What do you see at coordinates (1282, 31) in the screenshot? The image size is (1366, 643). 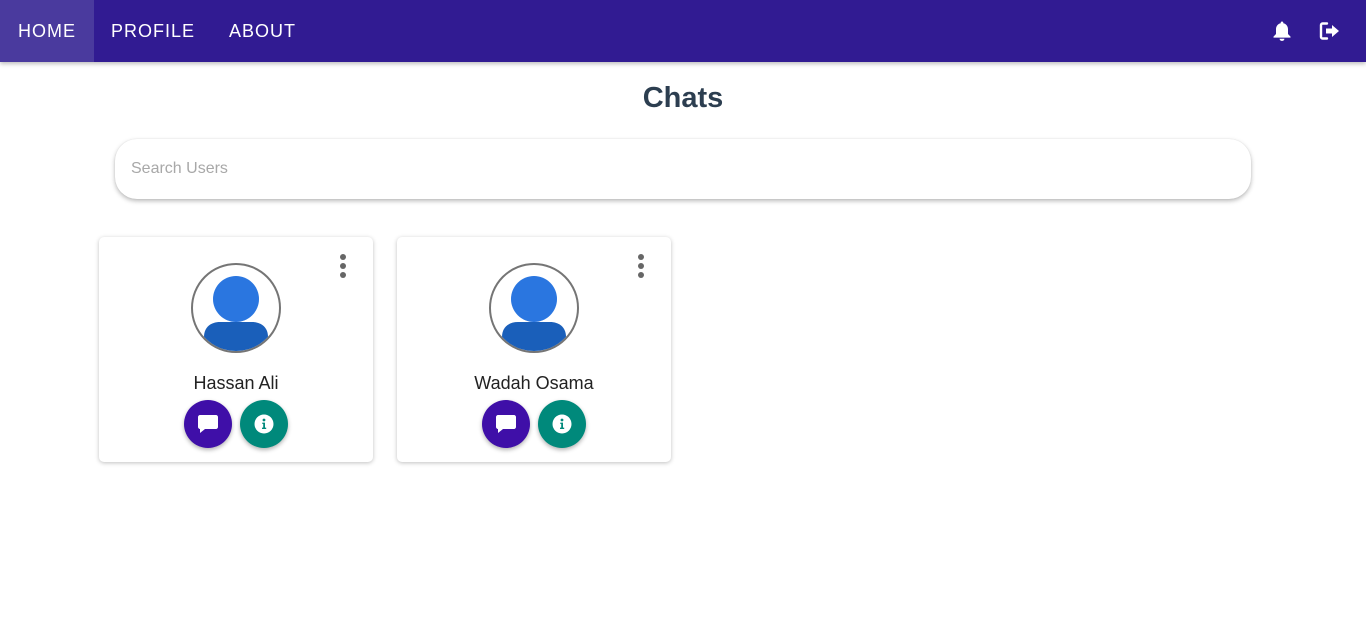 I see `bell-icon` at bounding box center [1282, 31].